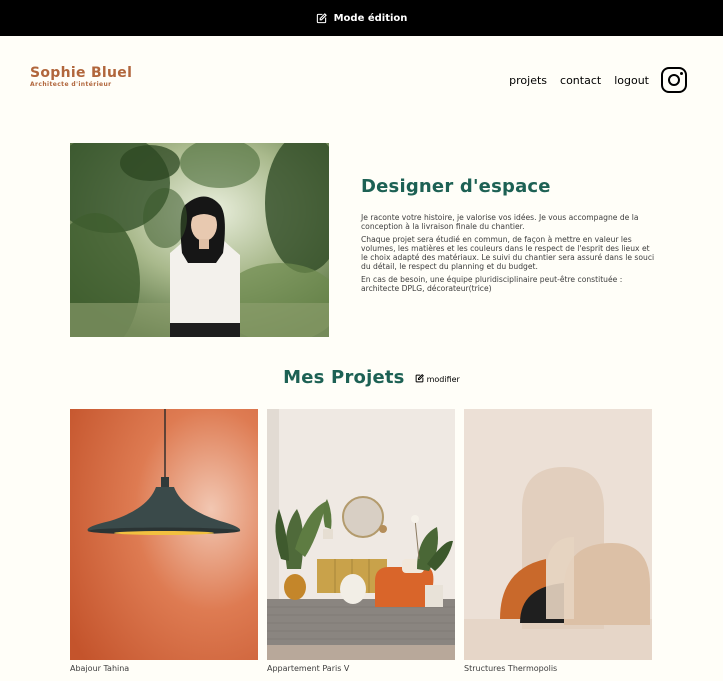  What do you see at coordinates (511, 668) in the screenshot?
I see `project-caption: Structures Thermopolis` at bounding box center [511, 668].